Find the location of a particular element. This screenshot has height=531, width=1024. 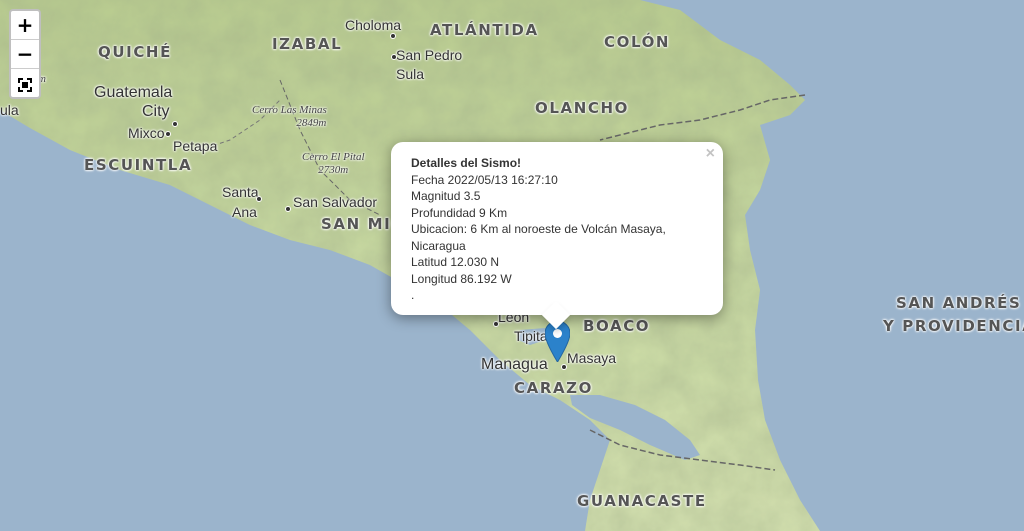

region-label: COLÓN is located at coordinates (637, 42).